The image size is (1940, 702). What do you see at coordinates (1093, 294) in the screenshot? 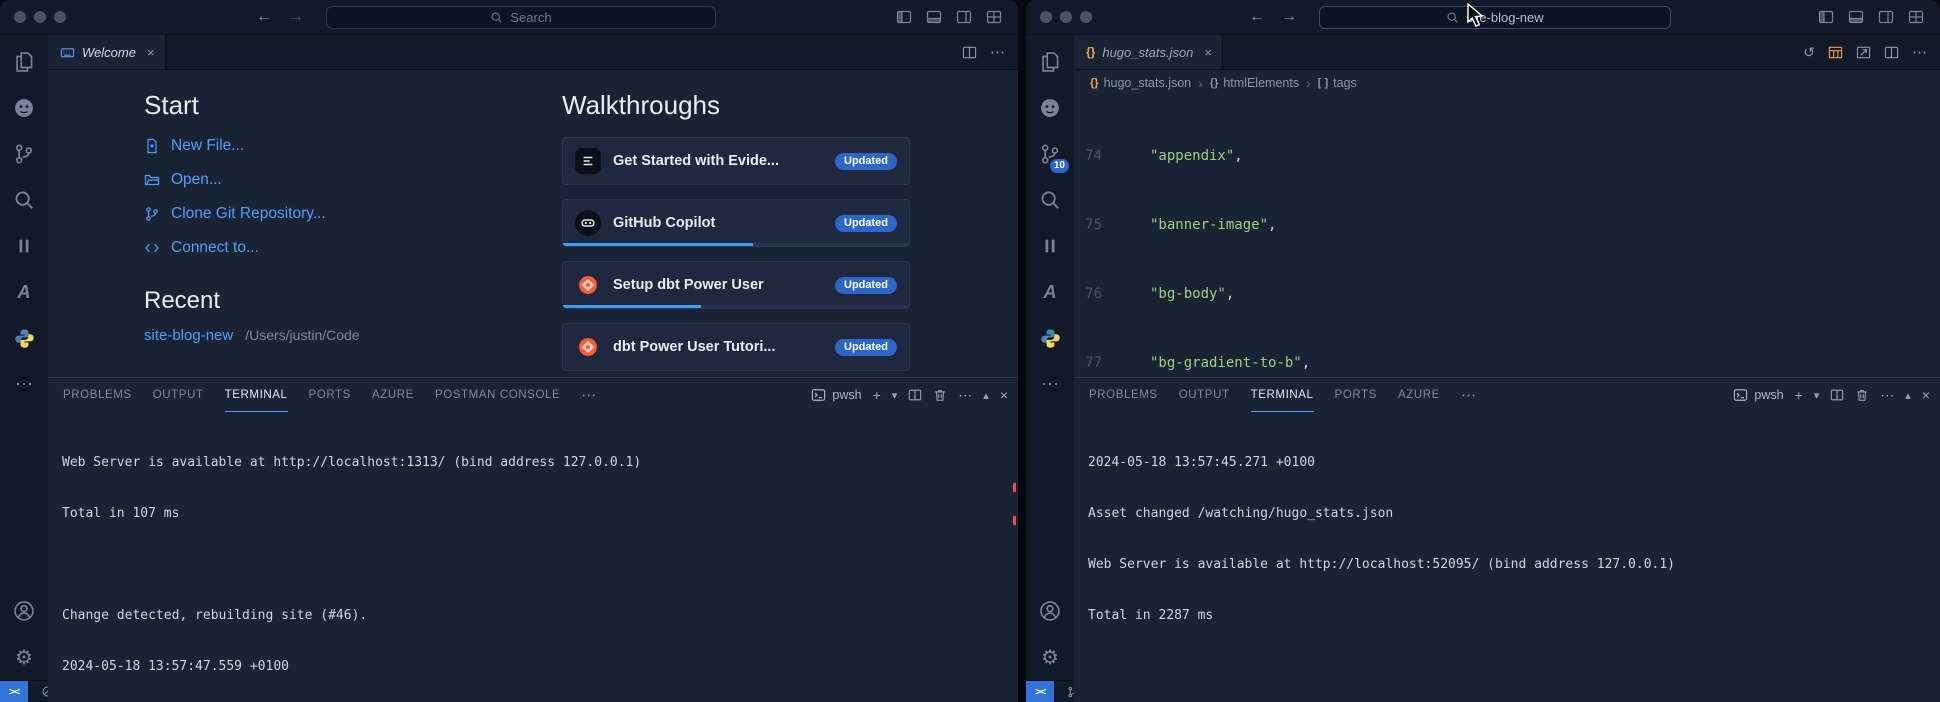
I see `line-number: 76` at bounding box center [1093, 294].